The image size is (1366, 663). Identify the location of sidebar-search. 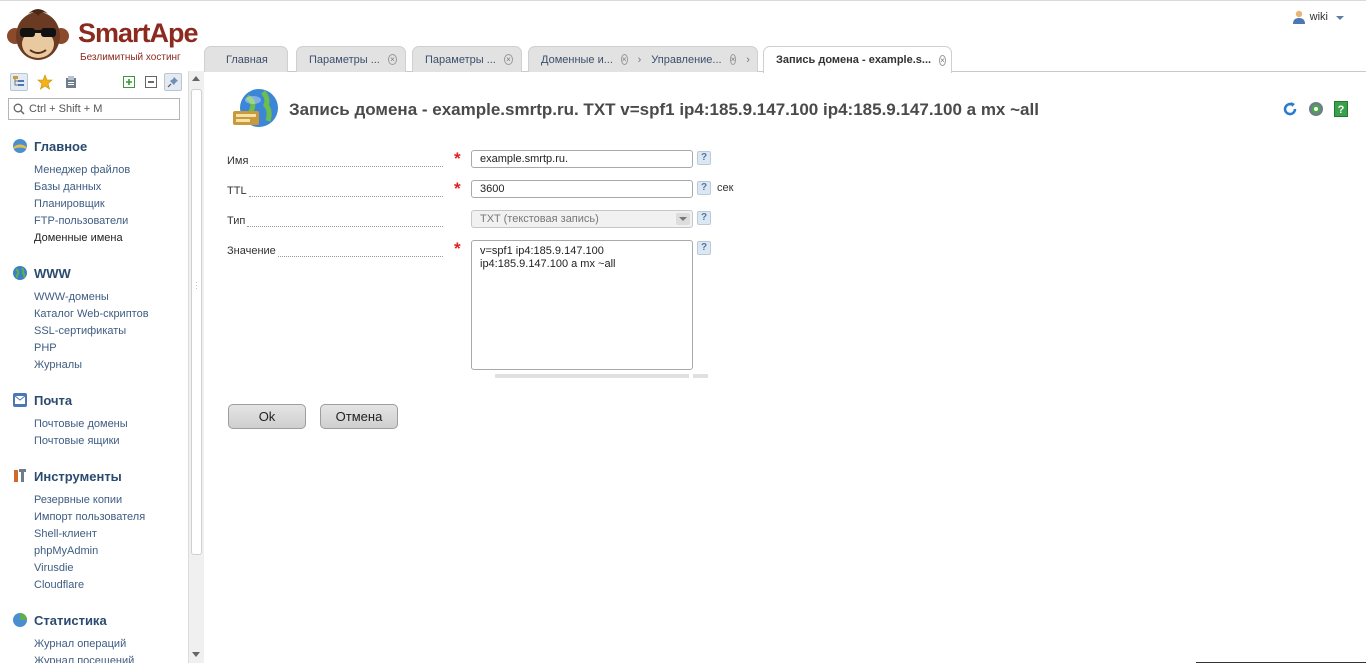
(94, 109).